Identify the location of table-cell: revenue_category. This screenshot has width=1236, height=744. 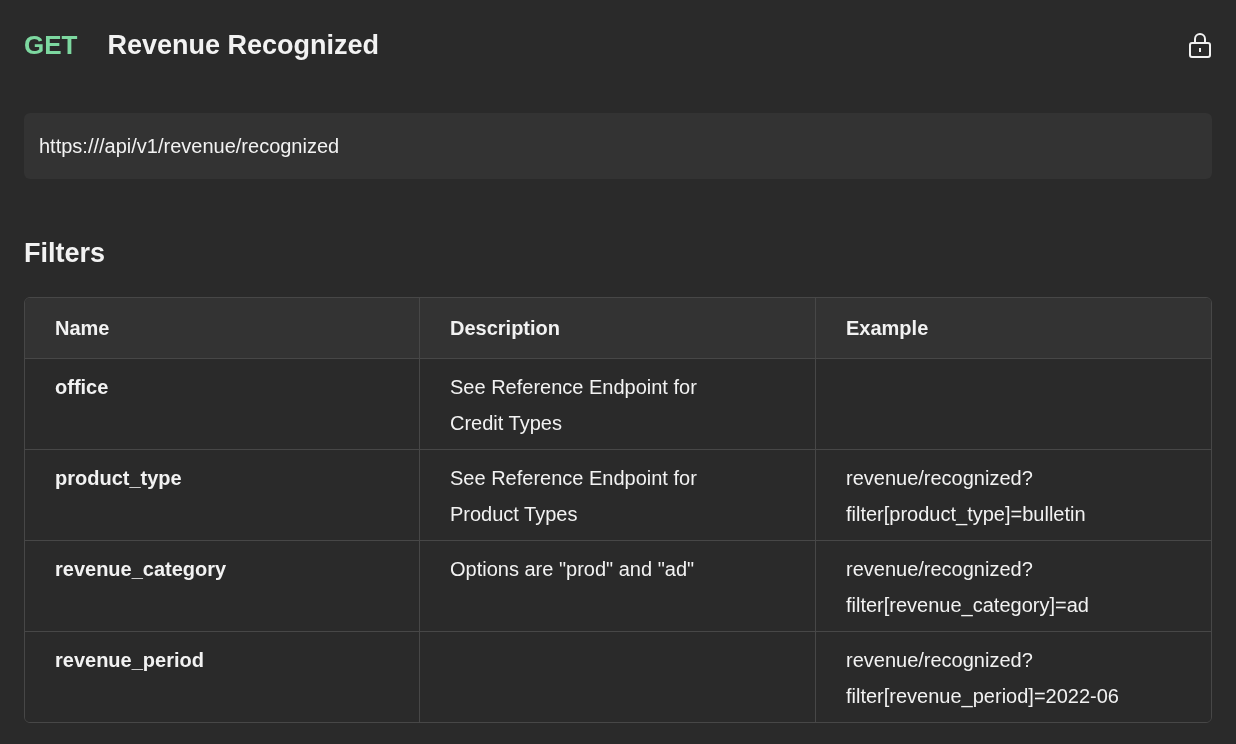
(222, 586).